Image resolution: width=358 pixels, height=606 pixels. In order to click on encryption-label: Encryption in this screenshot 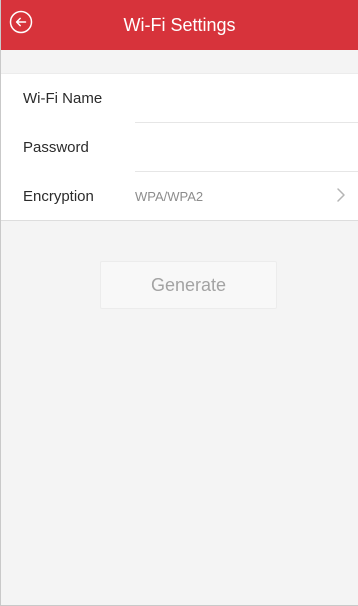, I will do `click(58, 196)`.